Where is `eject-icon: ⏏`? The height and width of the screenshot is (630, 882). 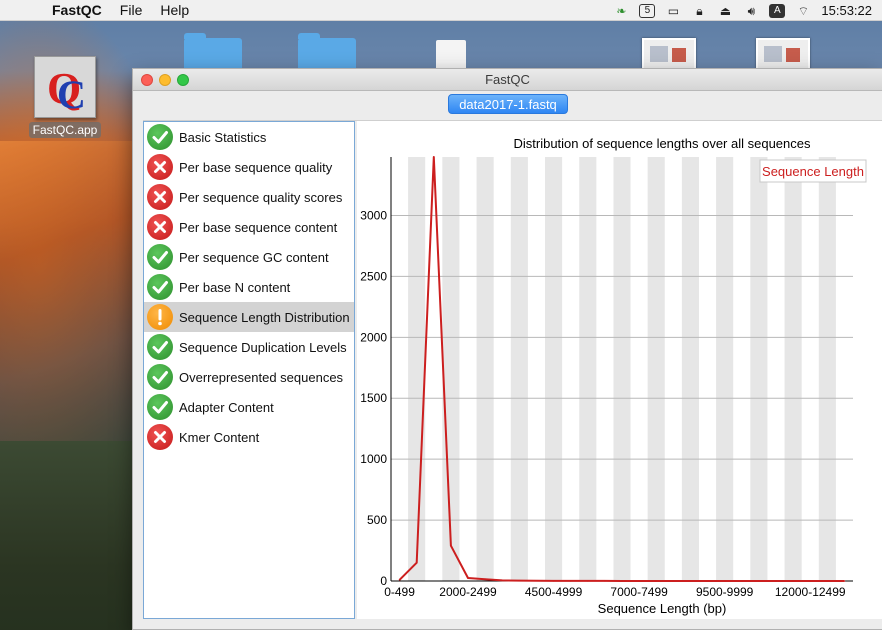 eject-icon: ⏏ is located at coordinates (725, 11).